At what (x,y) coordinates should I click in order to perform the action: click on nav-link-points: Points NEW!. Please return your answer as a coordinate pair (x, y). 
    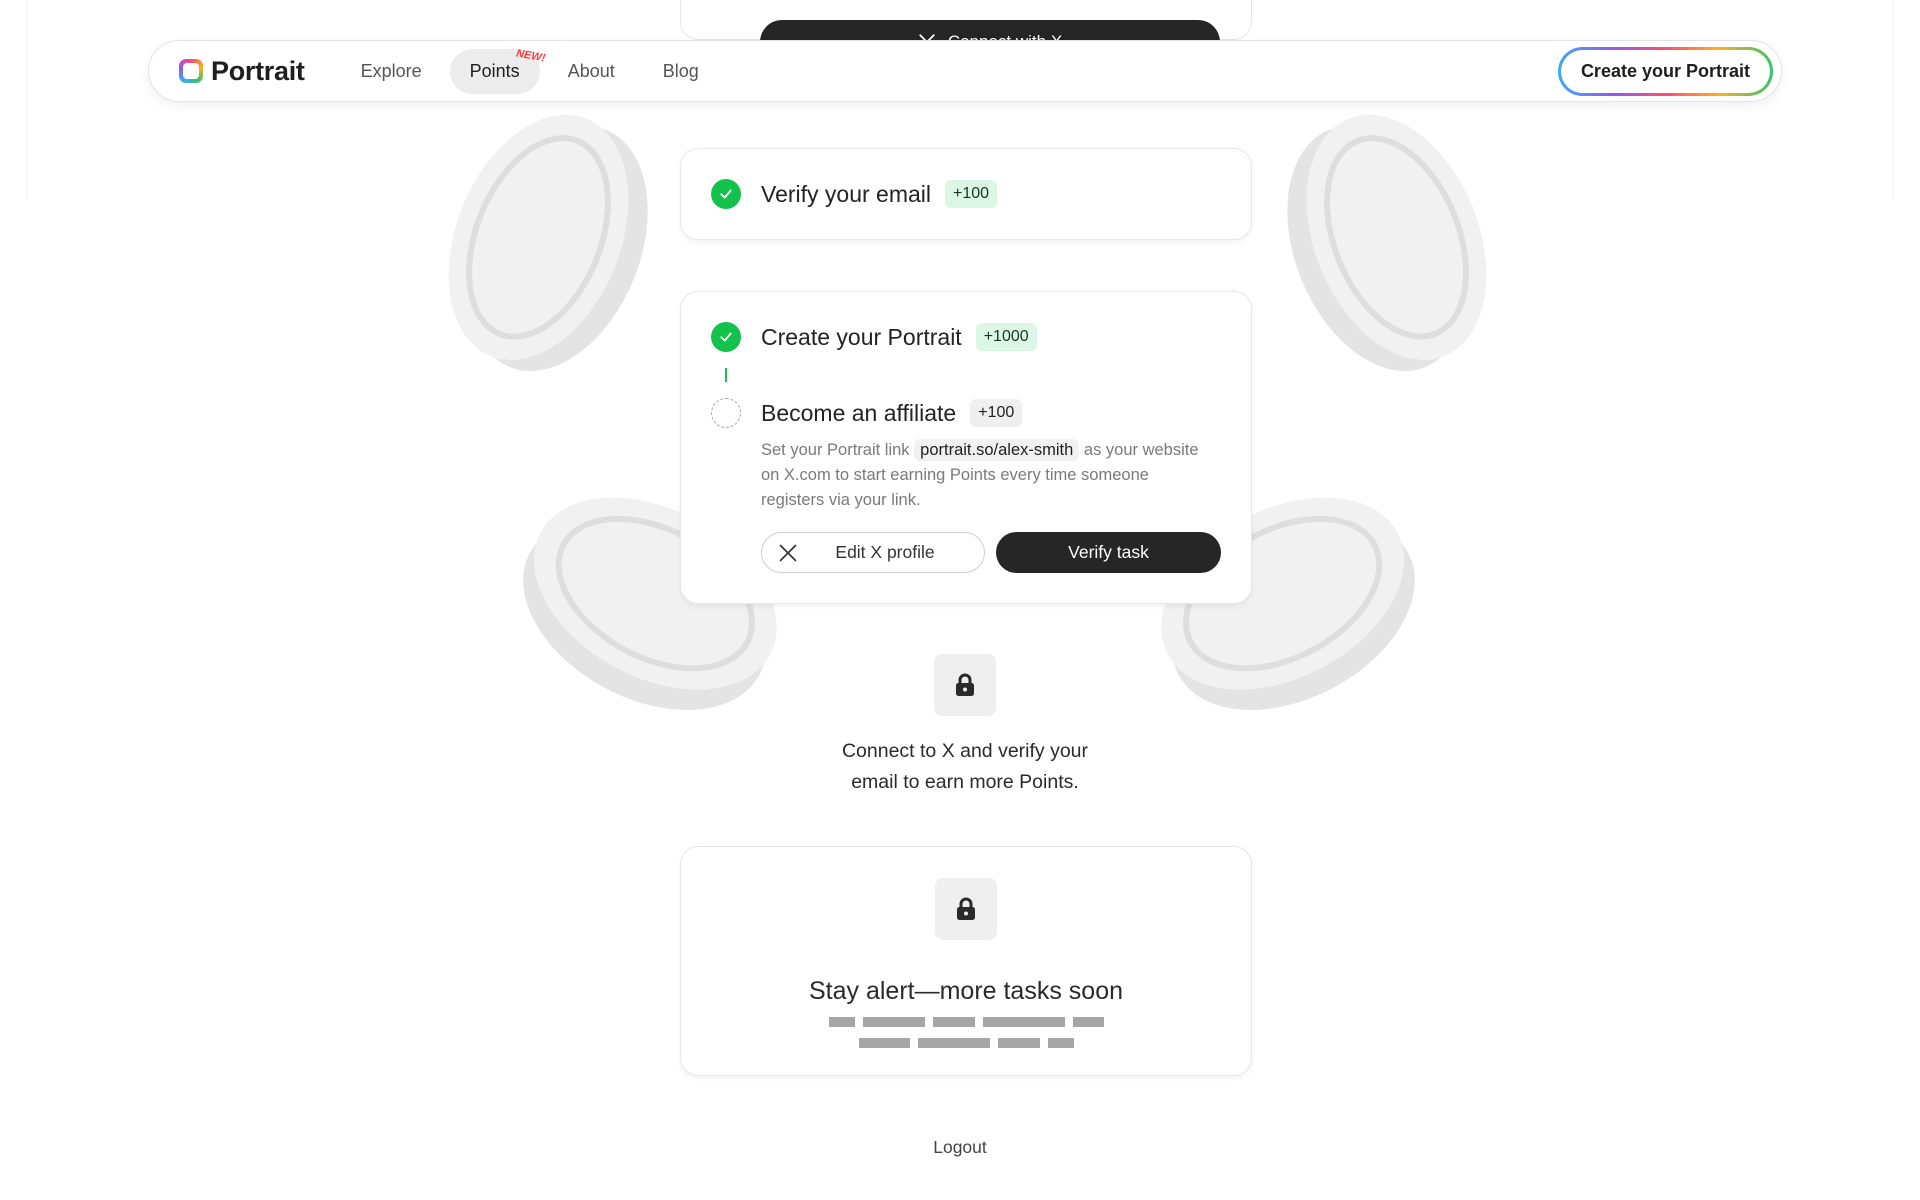
    Looking at the image, I should click on (498, 70).